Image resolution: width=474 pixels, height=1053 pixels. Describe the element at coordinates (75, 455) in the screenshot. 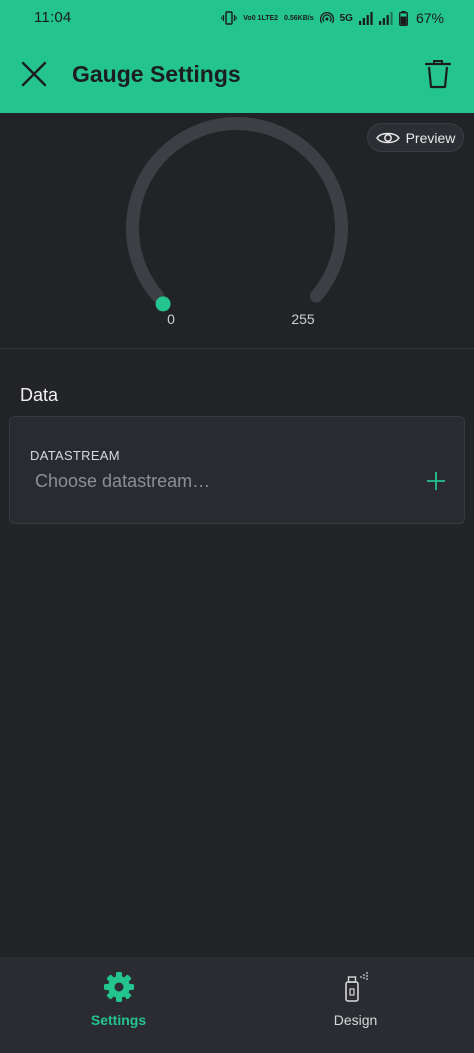

I see `datastream-label: DATASTREAM` at that location.